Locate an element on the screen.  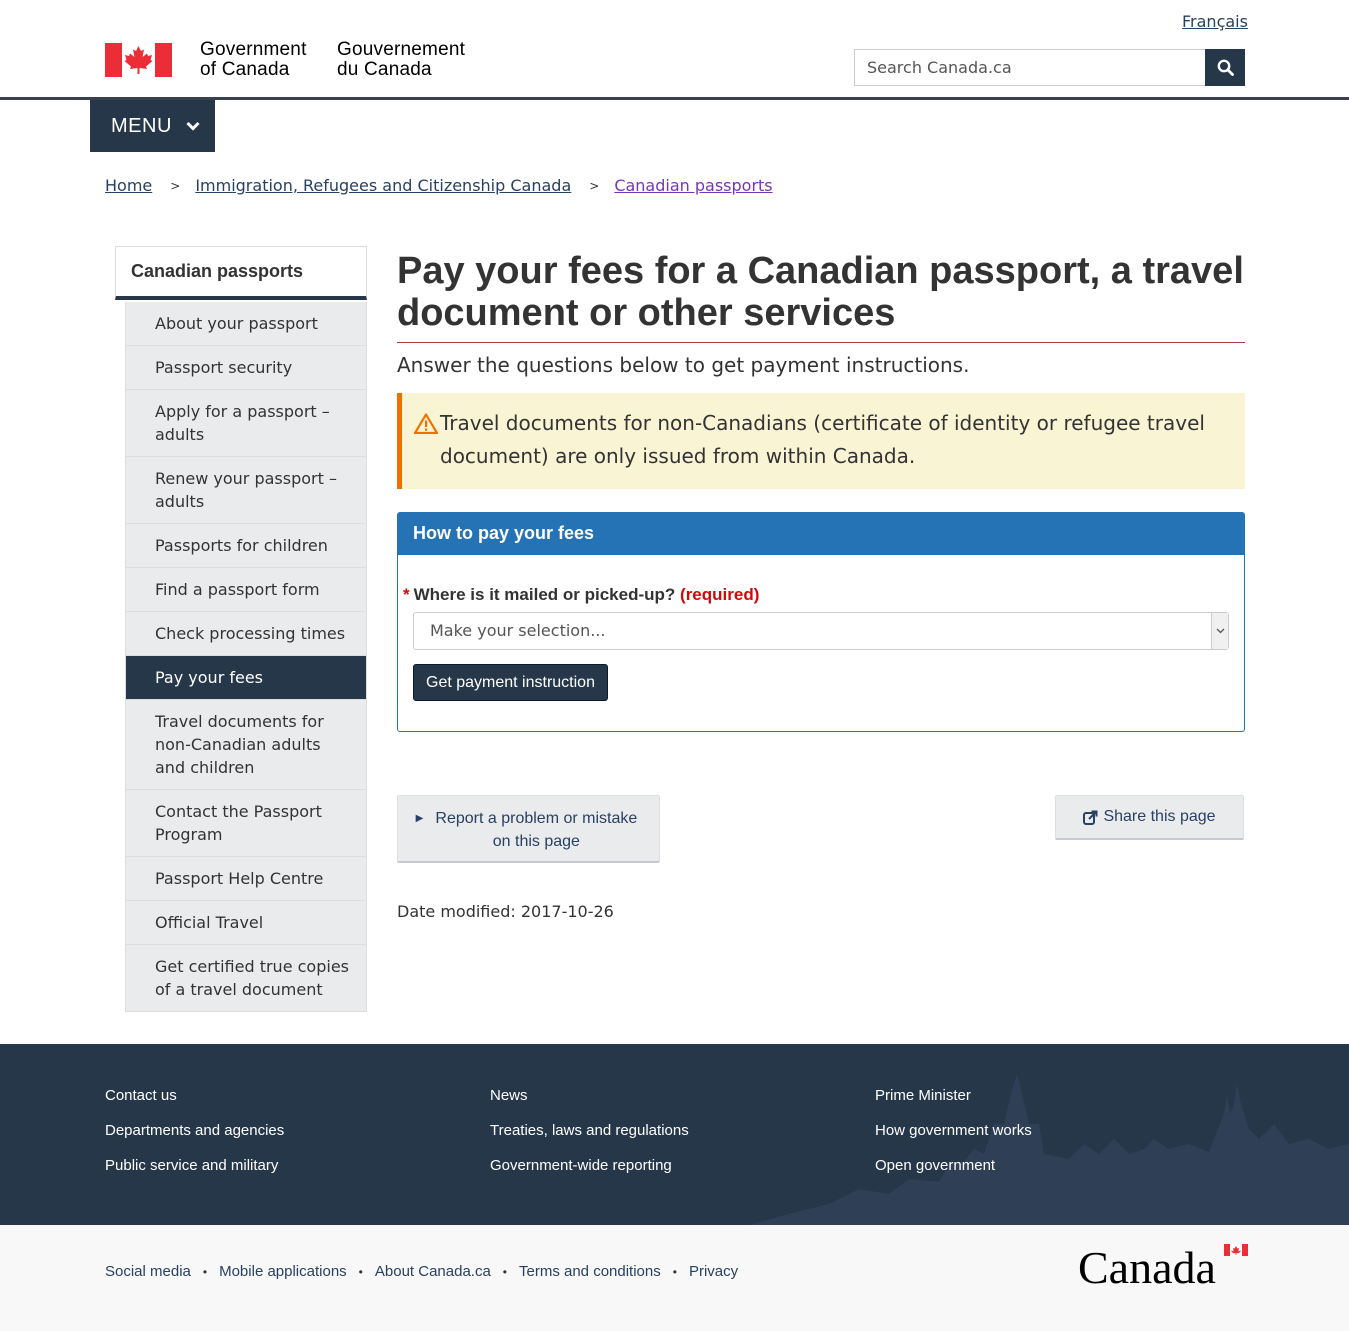
footer-link-open-government: Open government is located at coordinates (953, 1165).